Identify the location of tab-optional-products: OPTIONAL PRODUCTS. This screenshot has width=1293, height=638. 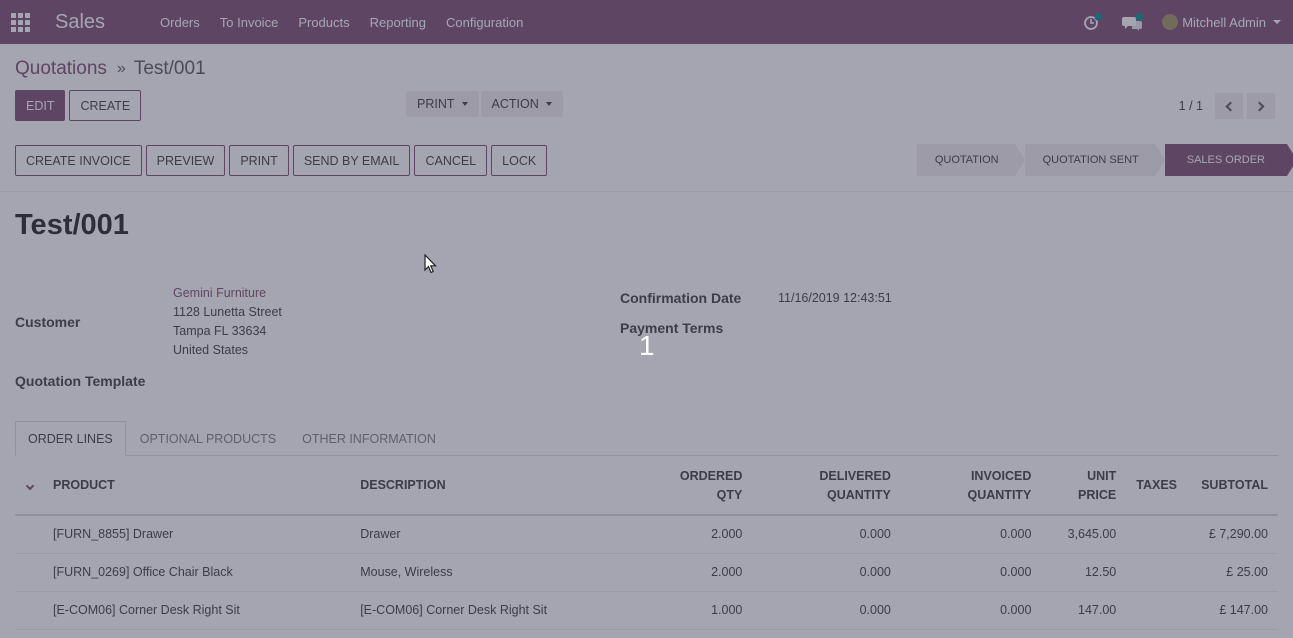
(208, 438).